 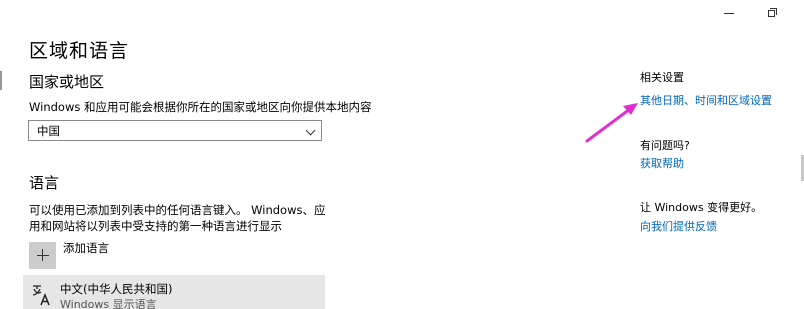 I want to click on country-description: Windows 和应用可能会根据你所在的国家或地区向你提供本地内容, so click(x=200, y=107).